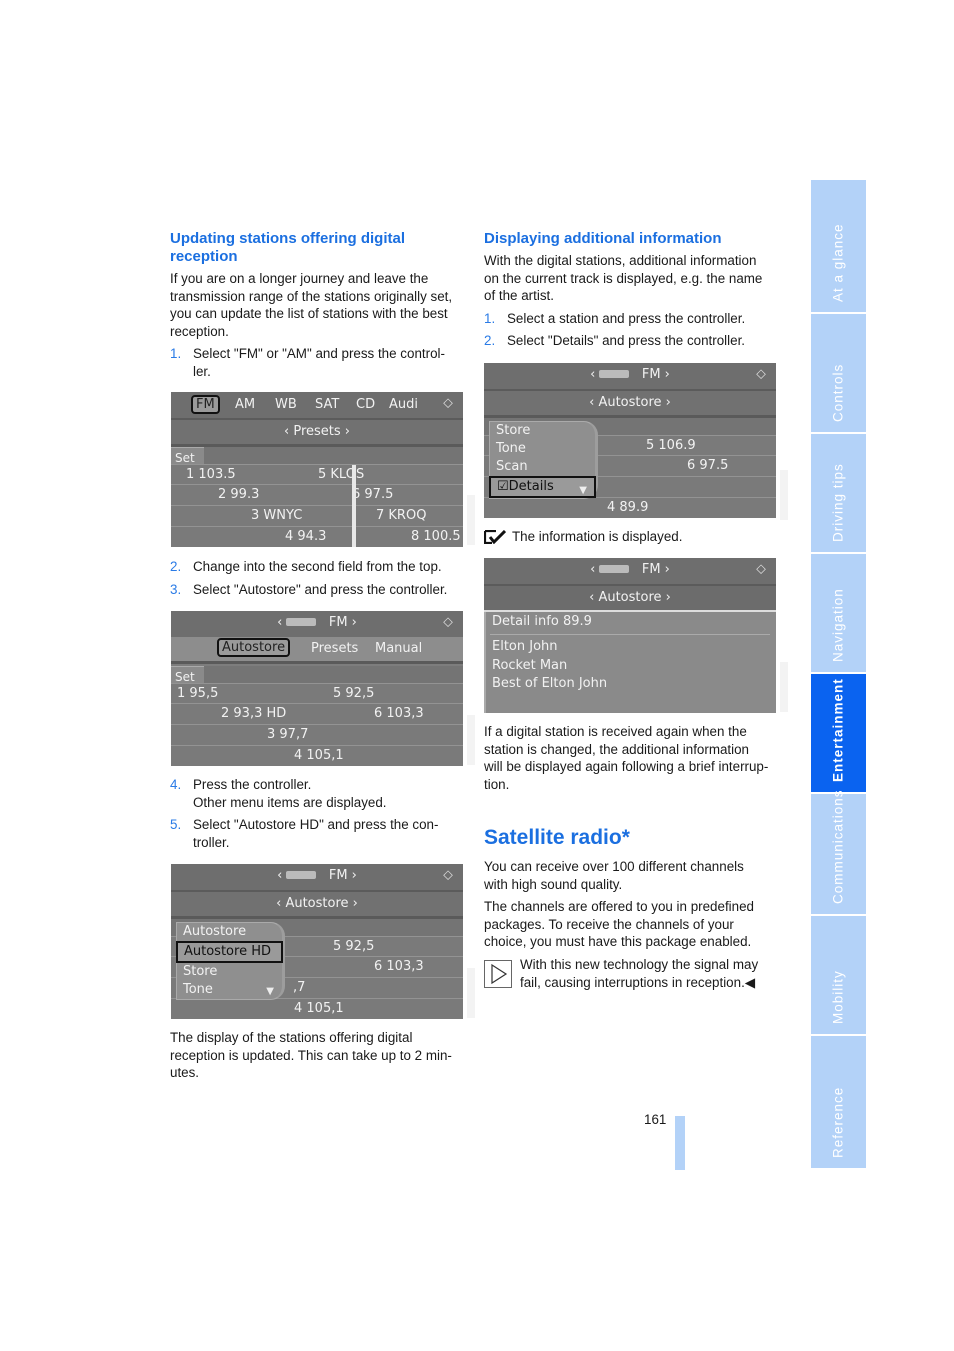  I want to click on menu-item-tone: Tone, so click(542, 449).